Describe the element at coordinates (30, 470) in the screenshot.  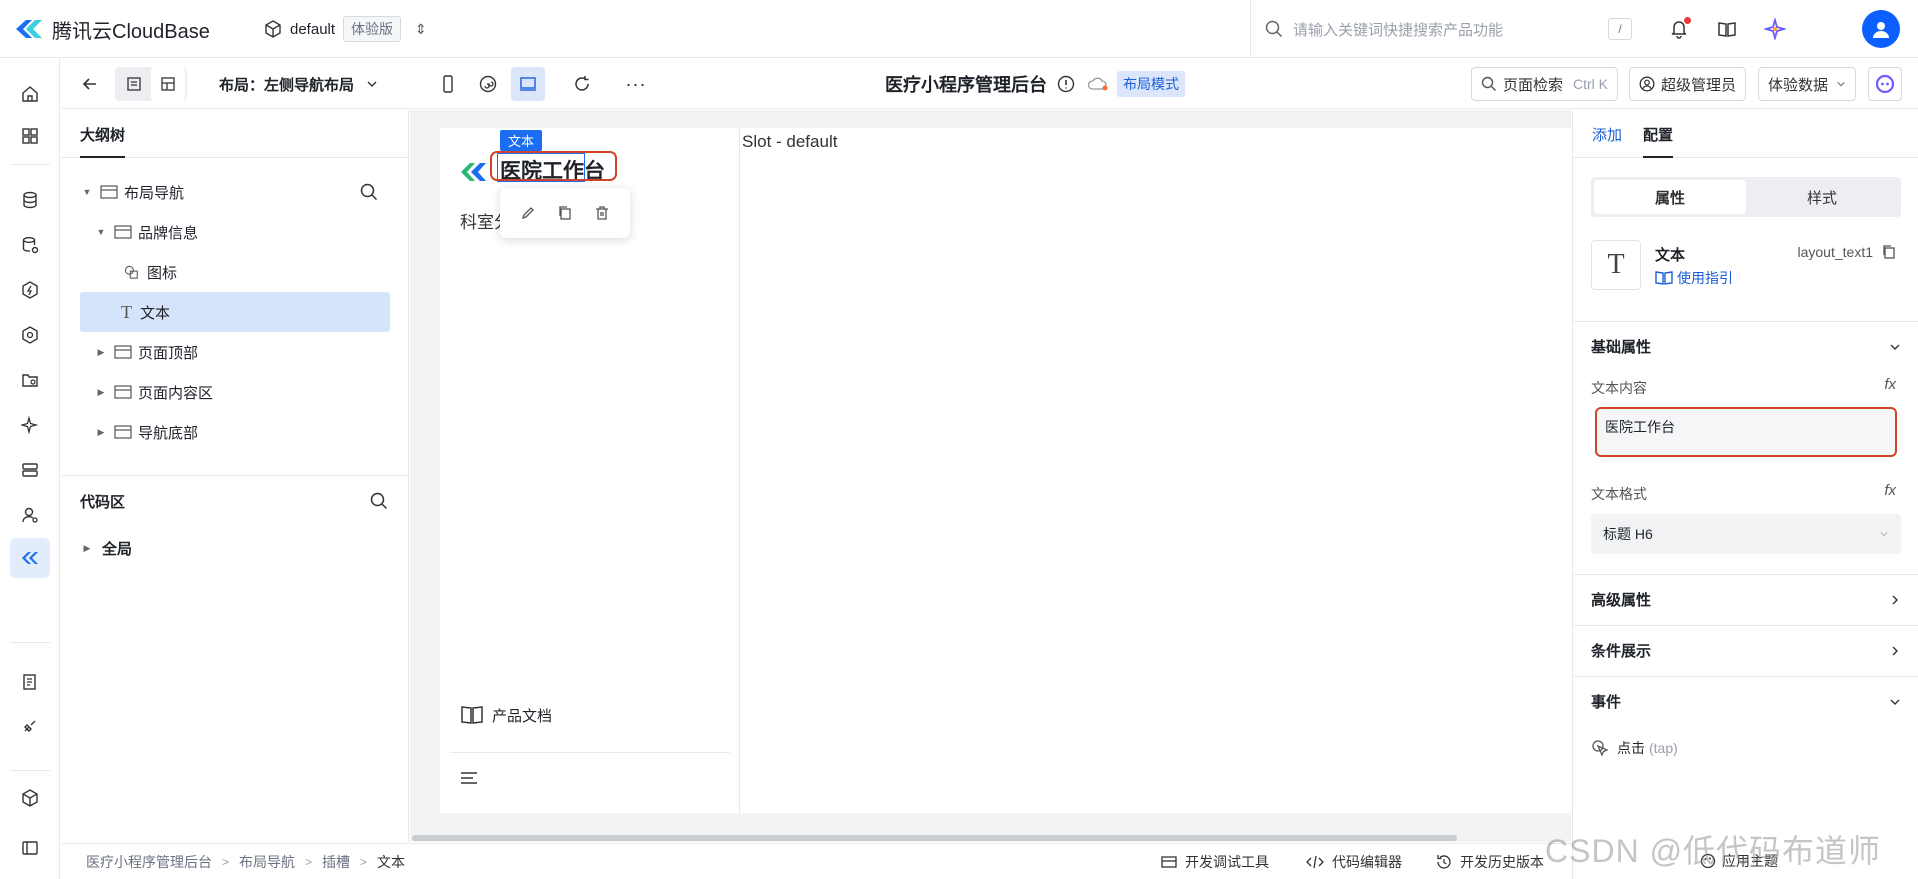
I see `storage-icon` at that location.